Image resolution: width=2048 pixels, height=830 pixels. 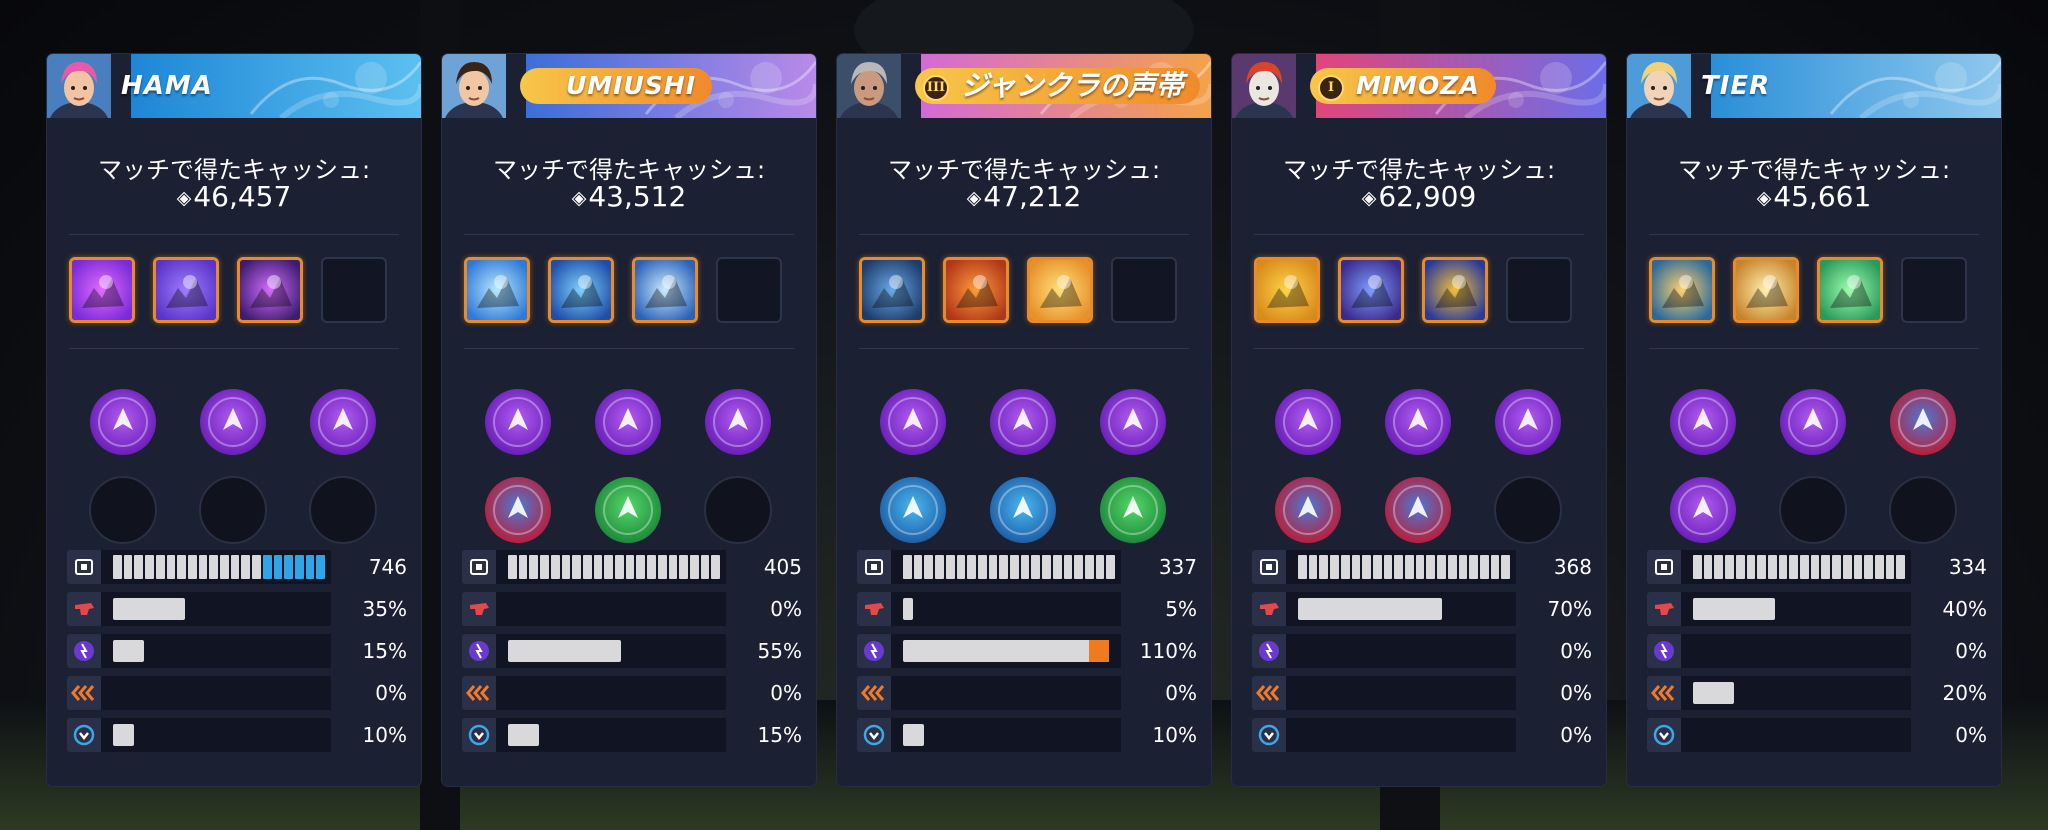 What do you see at coordinates (581, 290) in the screenshot?
I see `ice-wall-item-icon` at bounding box center [581, 290].